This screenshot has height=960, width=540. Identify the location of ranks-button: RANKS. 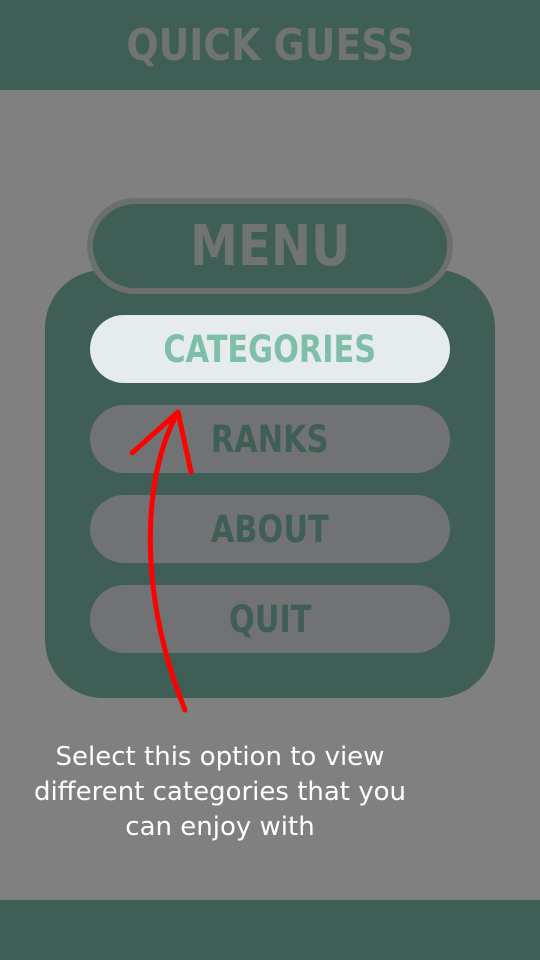
(270, 439).